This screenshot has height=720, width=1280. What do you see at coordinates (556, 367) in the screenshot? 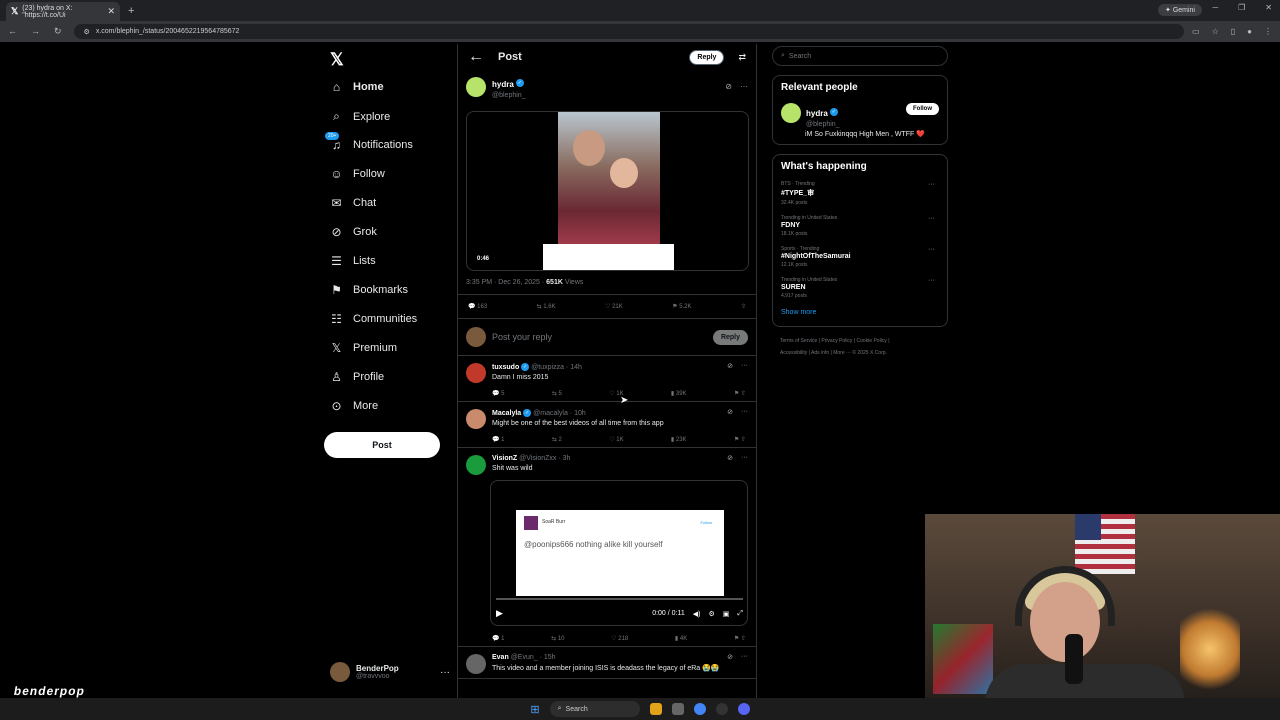
I see `reply-author-handle: @tuxpizza · 14h` at bounding box center [556, 367].